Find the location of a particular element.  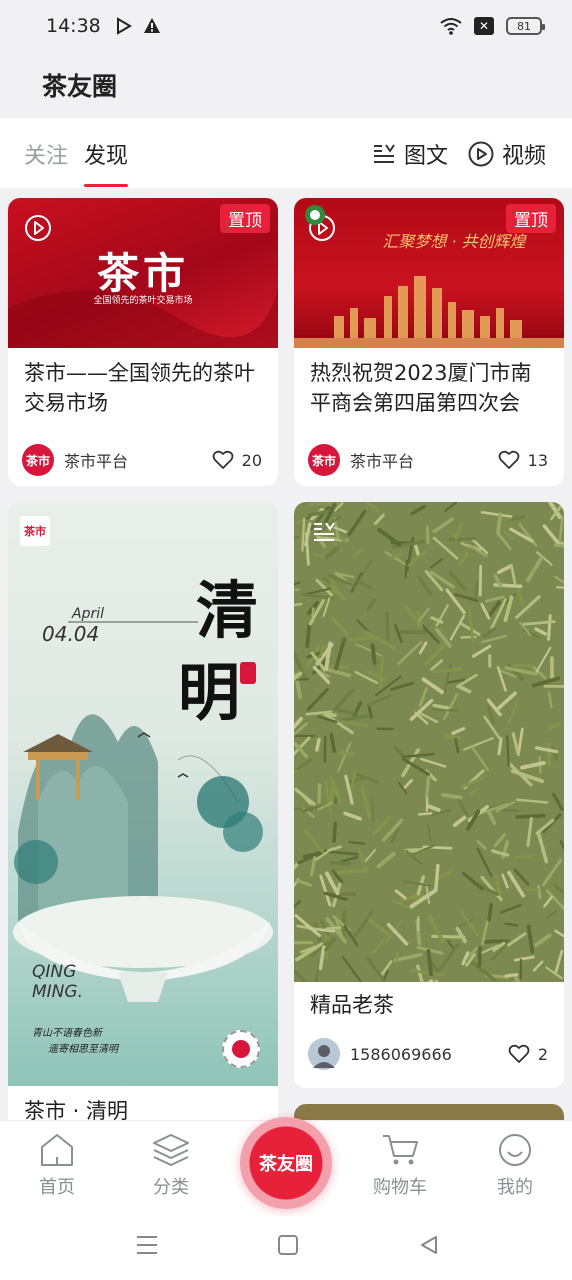

post-title: 热烈祝贺2023厦门市南平商会第四届第四次会 is located at coordinates (421, 388).